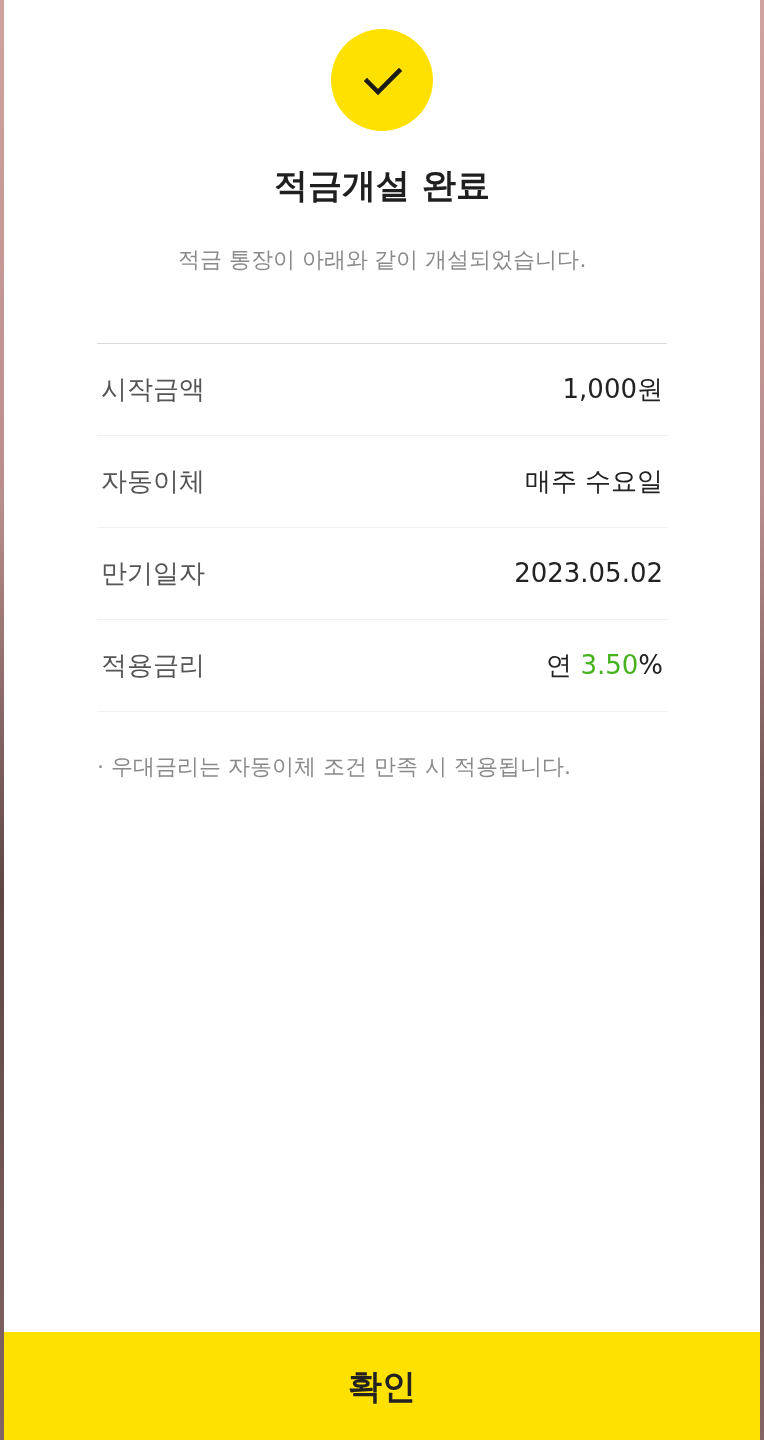  What do you see at coordinates (153, 482) in the screenshot?
I see `detail-label: 자동이체` at bounding box center [153, 482].